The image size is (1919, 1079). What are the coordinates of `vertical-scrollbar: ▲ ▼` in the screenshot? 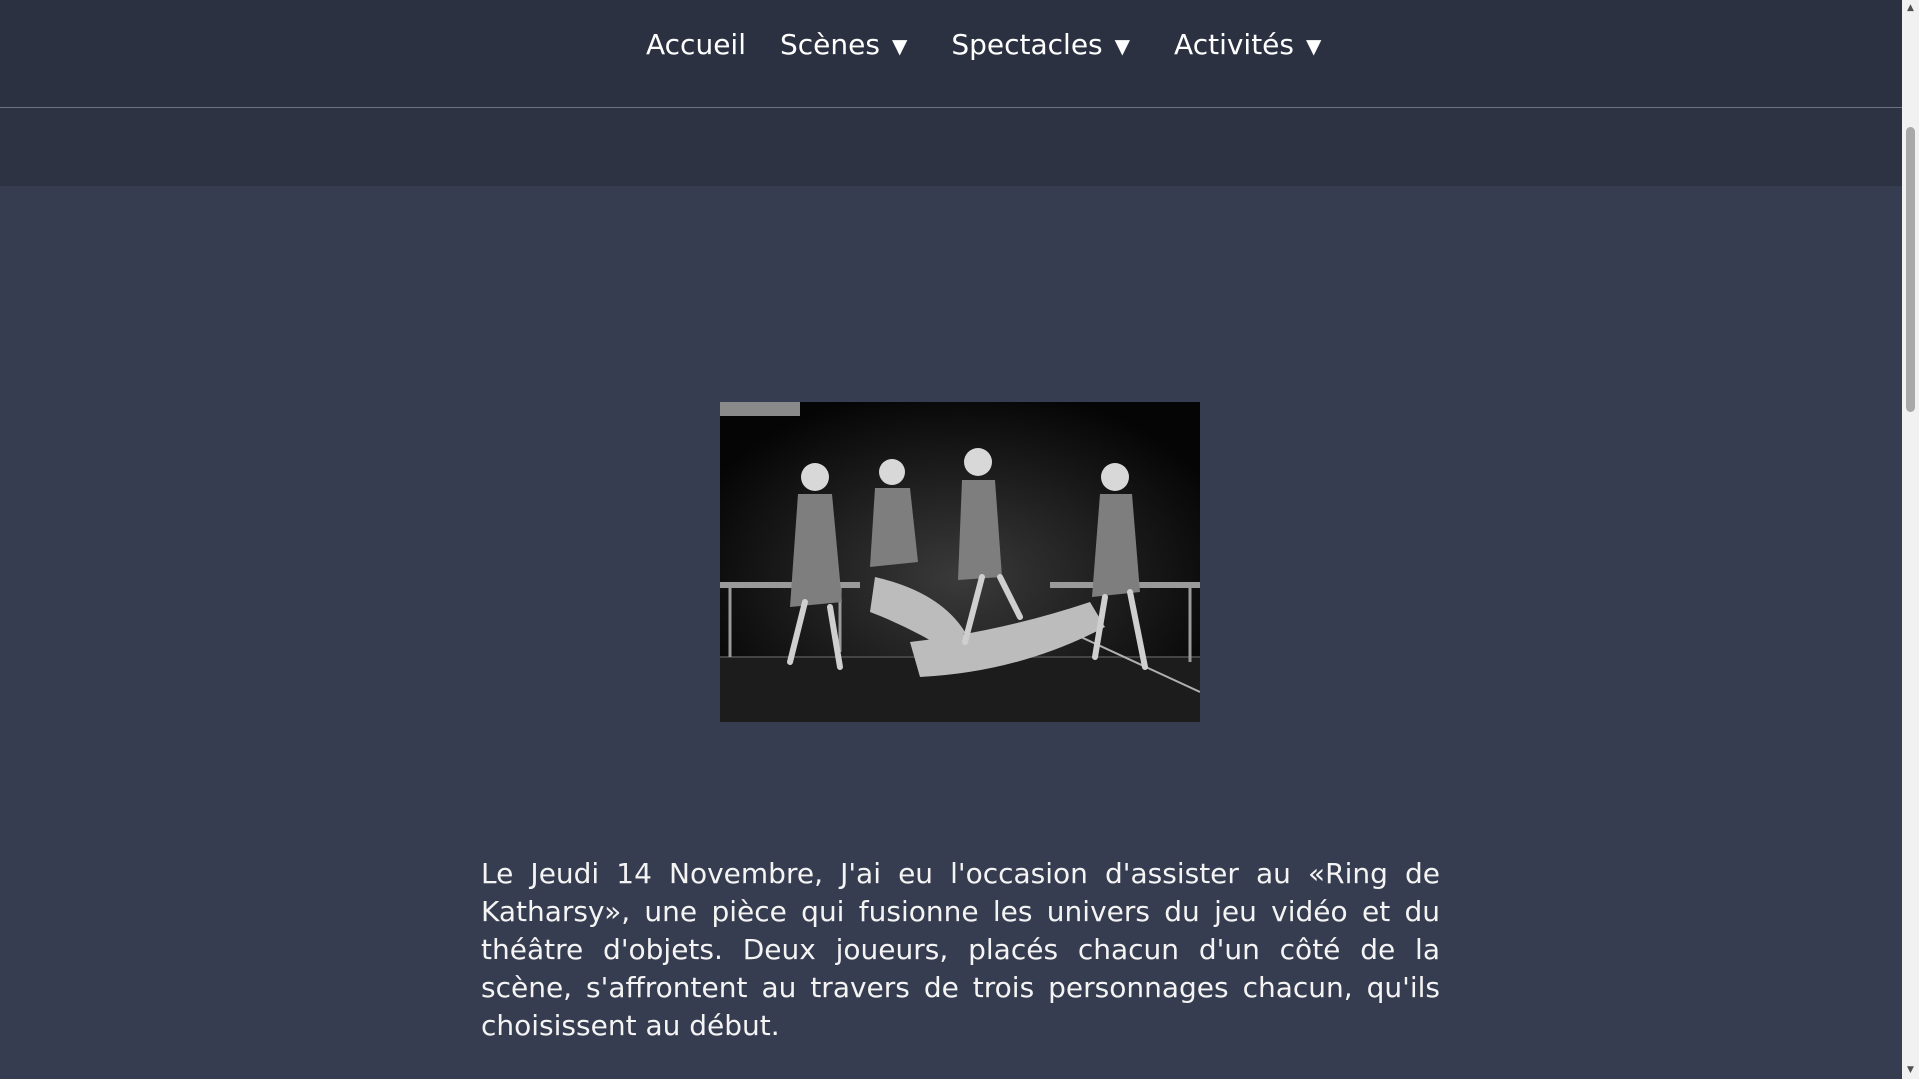 It's located at (1910, 539).